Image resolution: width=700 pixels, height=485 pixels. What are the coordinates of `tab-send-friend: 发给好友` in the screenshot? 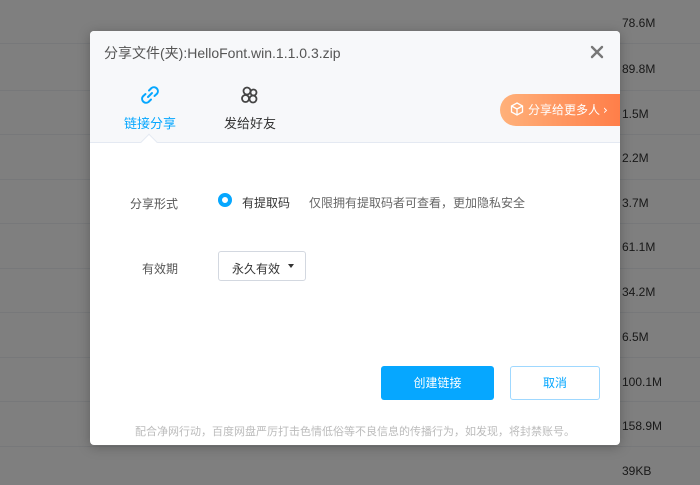 It's located at (250, 113).